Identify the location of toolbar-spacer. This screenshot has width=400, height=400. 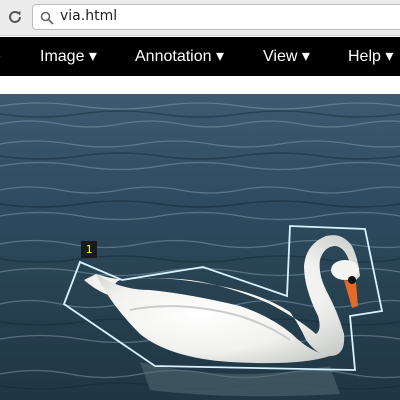
(200, 85).